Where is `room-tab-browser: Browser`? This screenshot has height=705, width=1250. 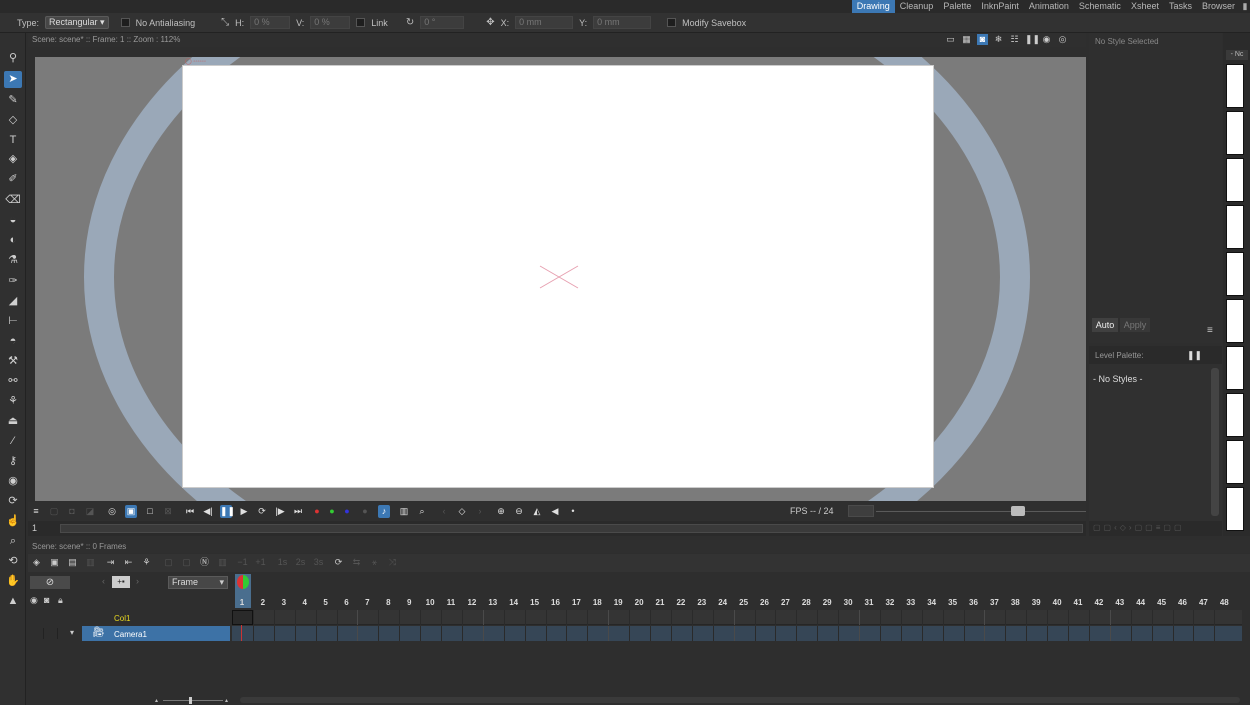
room-tab-browser: Browser is located at coordinates (1218, 6).